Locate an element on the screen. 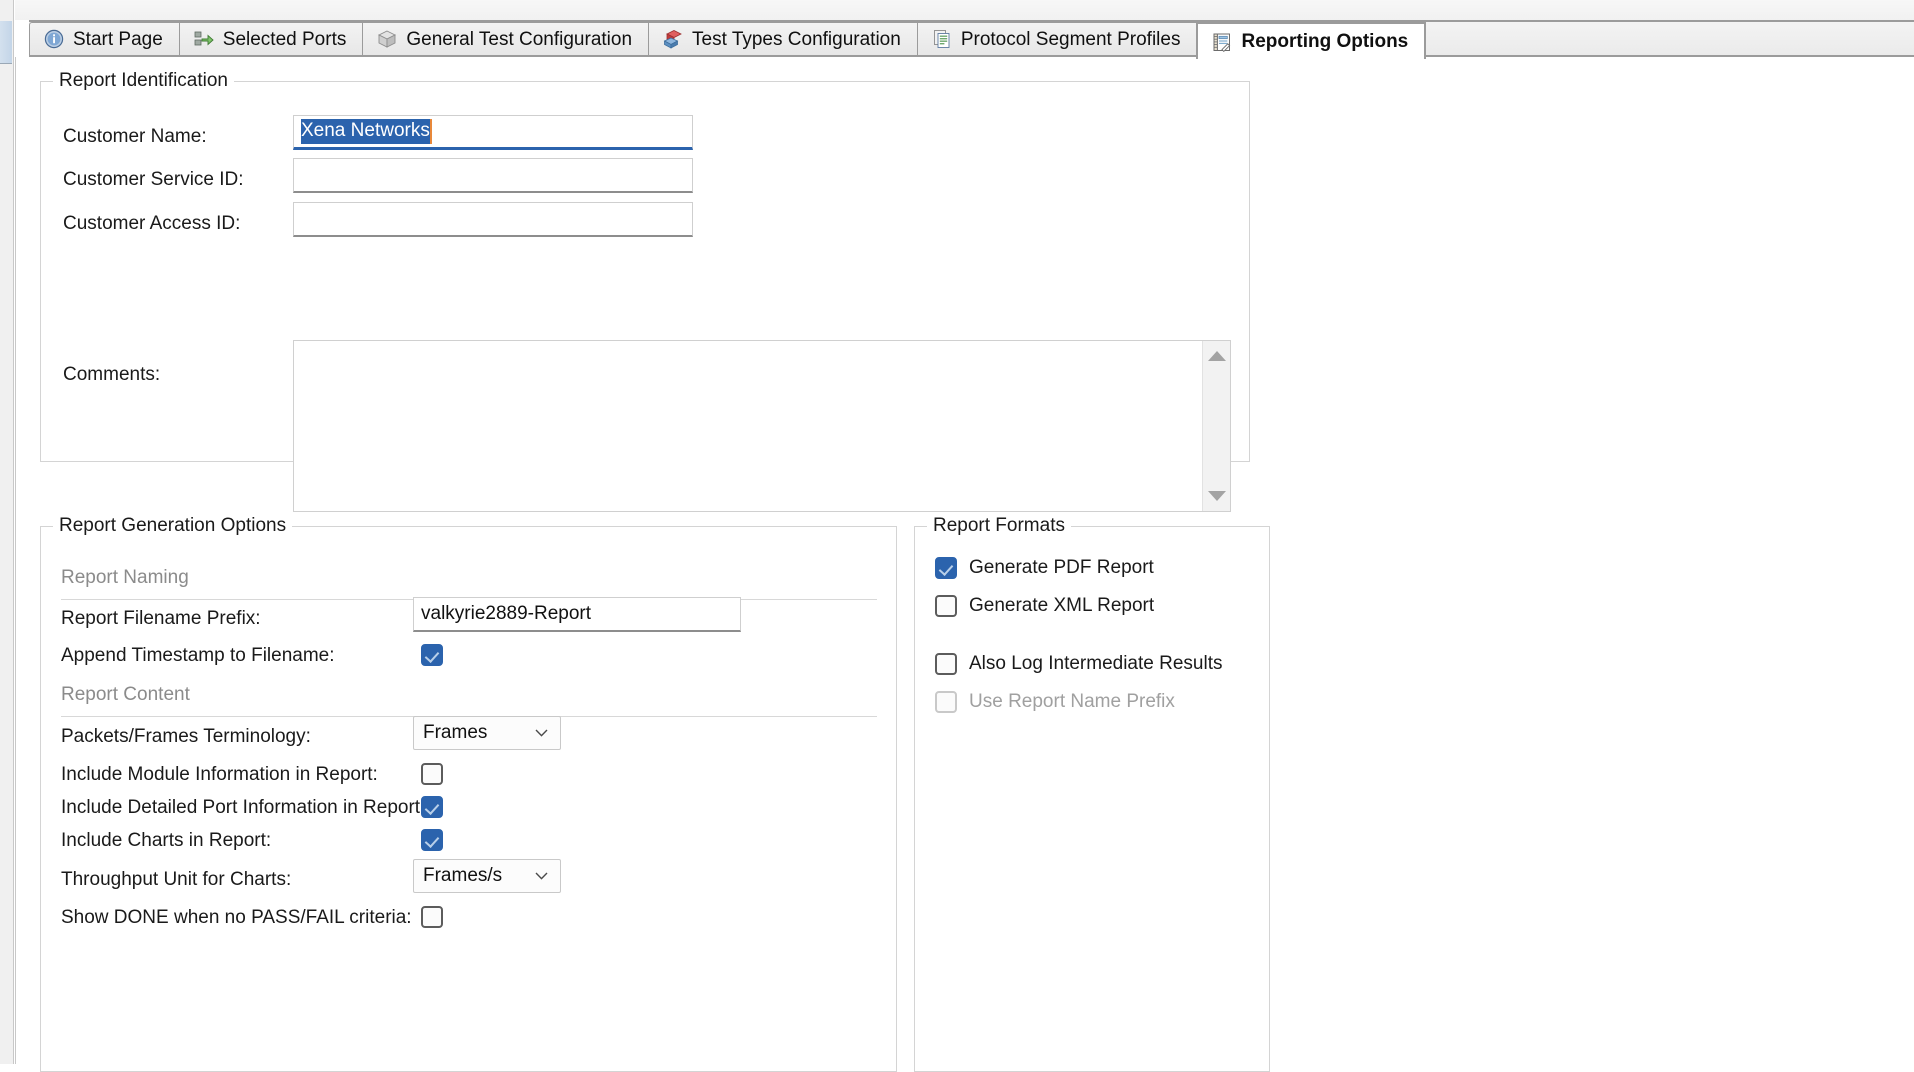 Image resolution: width=1914 pixels, height=1072 pixels. tab-label: Protocol Segment Profiles is located at coordinates (1070, 39).